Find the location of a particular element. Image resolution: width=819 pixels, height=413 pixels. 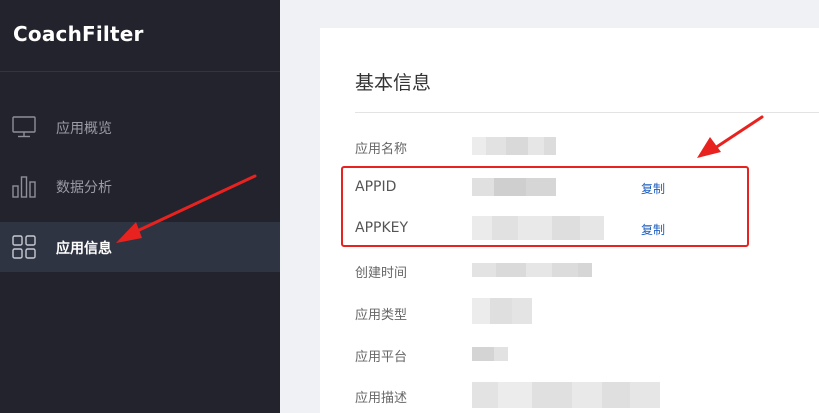

field-row-description: 应用描述 is located at coordinates (585, 395).